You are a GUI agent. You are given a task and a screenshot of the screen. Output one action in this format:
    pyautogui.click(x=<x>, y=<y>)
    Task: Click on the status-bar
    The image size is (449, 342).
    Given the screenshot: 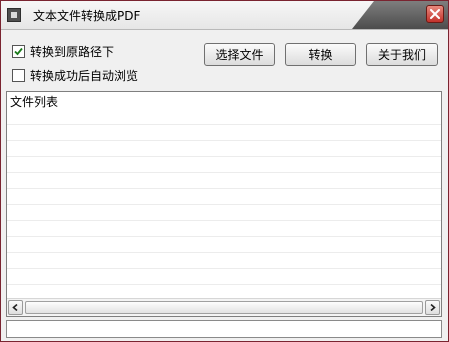 What is the action you would take?
    pyautogui.click(x=224, y=329)
    